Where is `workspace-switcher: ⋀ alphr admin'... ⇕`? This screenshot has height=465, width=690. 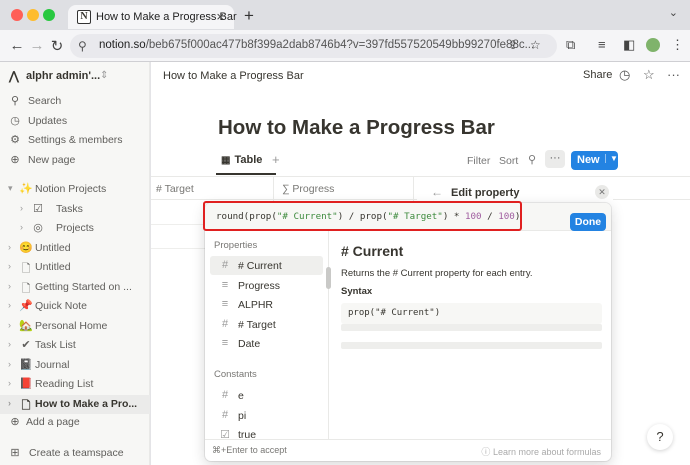
workspace-switcher: ⋀ alphr admin'... ⇕ is located at coordinates (75, 77).